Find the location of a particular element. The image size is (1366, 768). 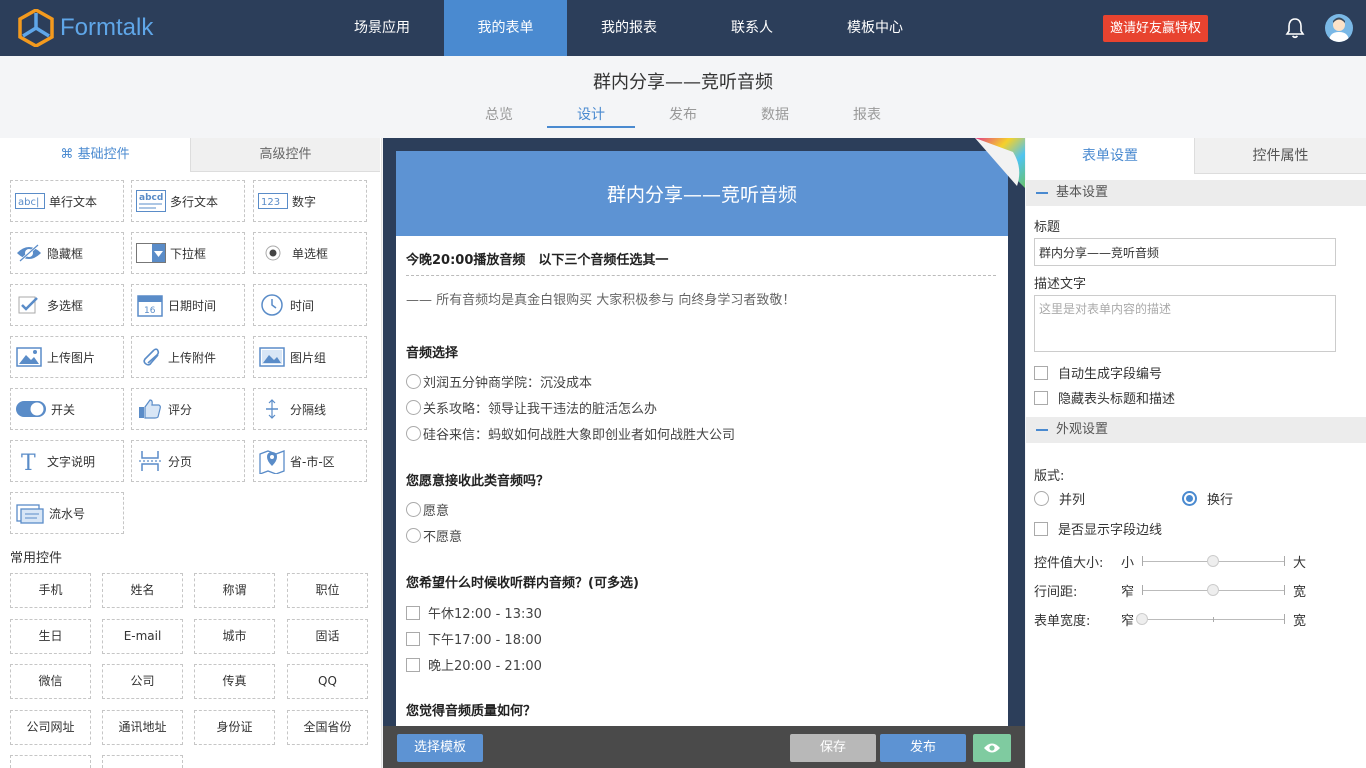

common-control-position: 职位 is located at coordinates (327, 590).